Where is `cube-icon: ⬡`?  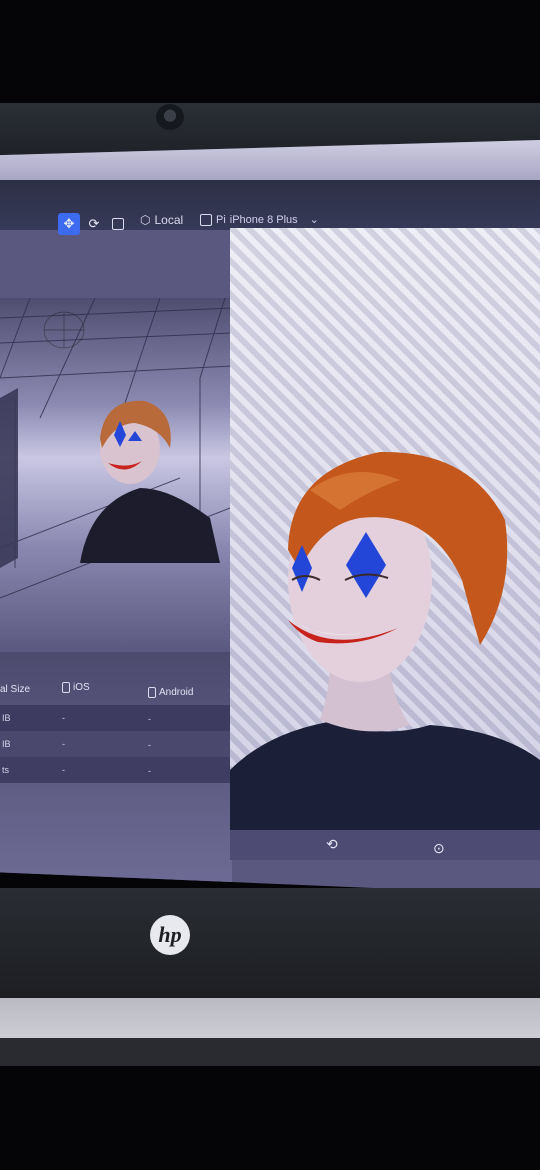
cube-icon: ⬡ is located at coordinates (145, 220).